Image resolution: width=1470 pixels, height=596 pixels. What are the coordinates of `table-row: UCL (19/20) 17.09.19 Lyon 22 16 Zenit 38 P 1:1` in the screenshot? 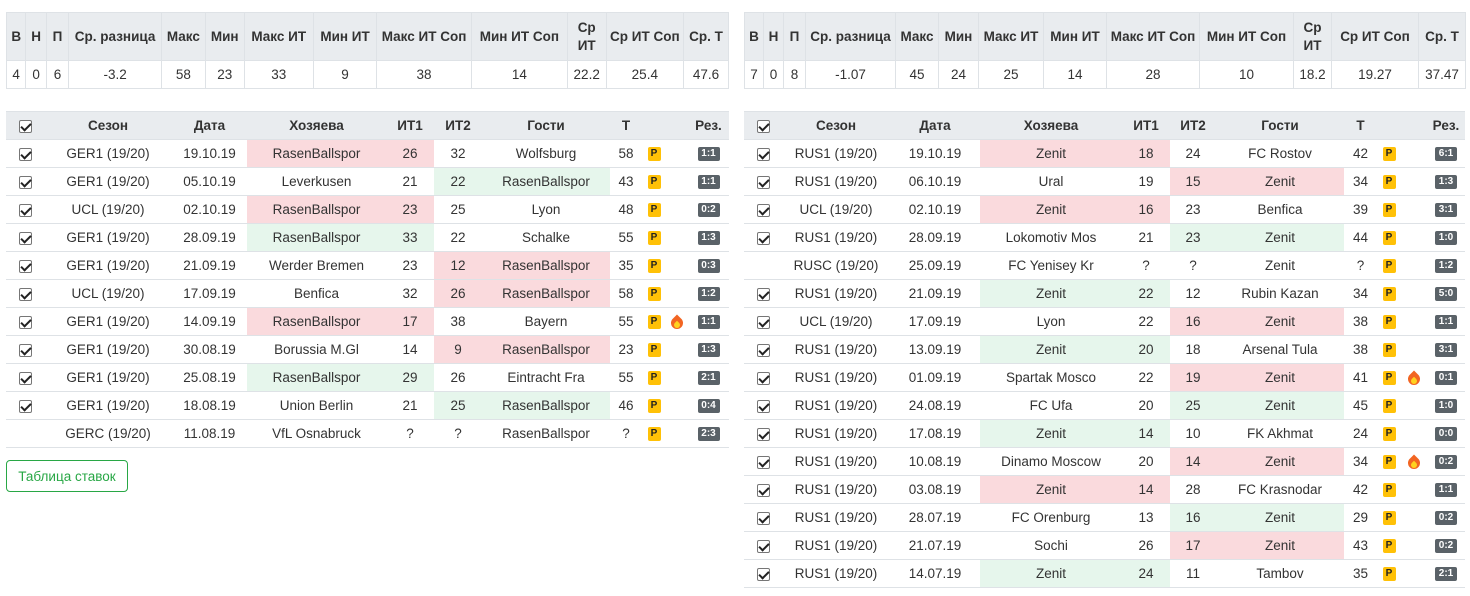 It's located at (1104, 321).